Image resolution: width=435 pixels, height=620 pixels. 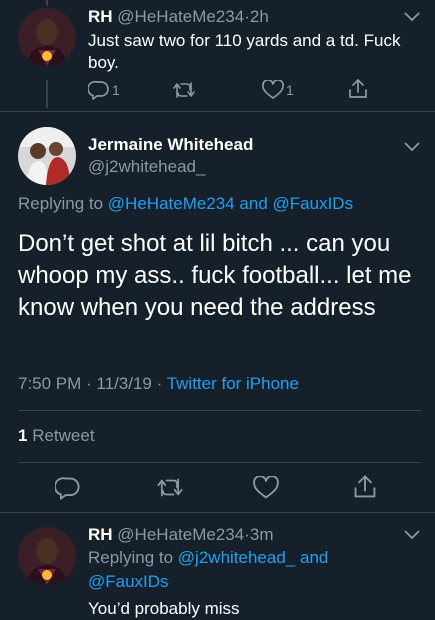 I want to click on mention-link: @HeHateMe234, so click(x=171, y=203).